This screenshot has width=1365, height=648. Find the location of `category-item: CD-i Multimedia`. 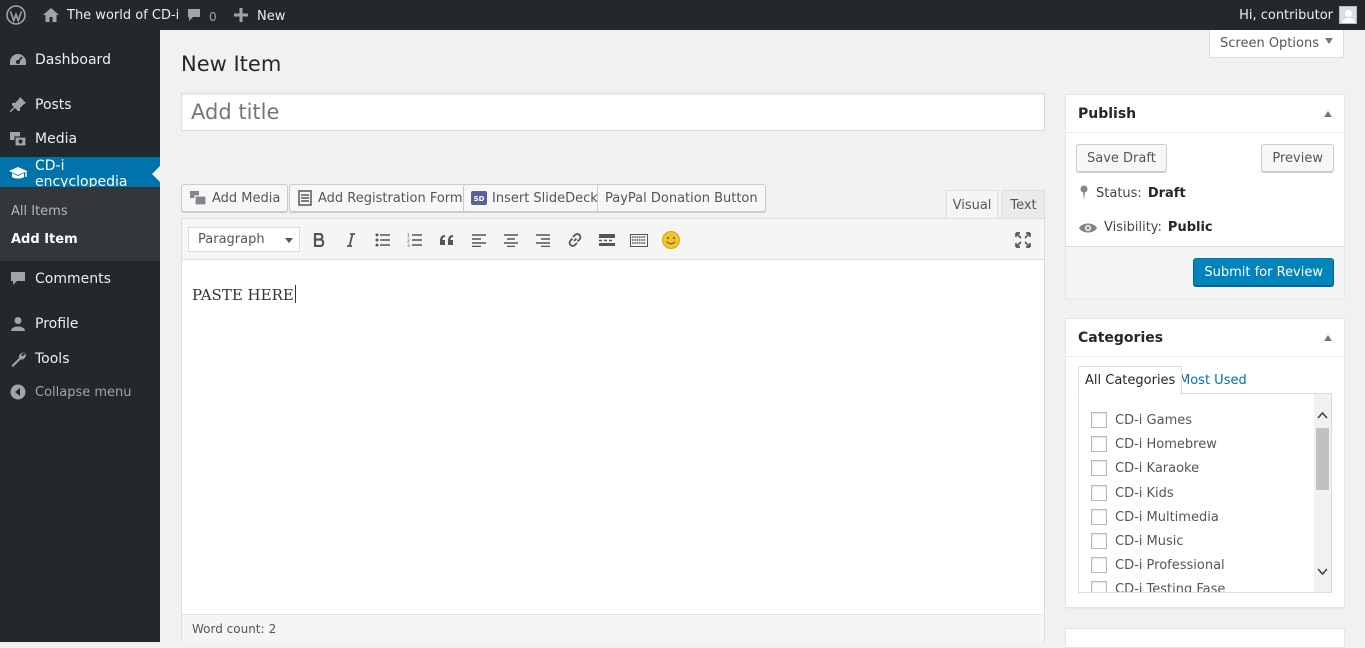

category-item: CD-i Multimedia is located at coordinates (1155, 517).